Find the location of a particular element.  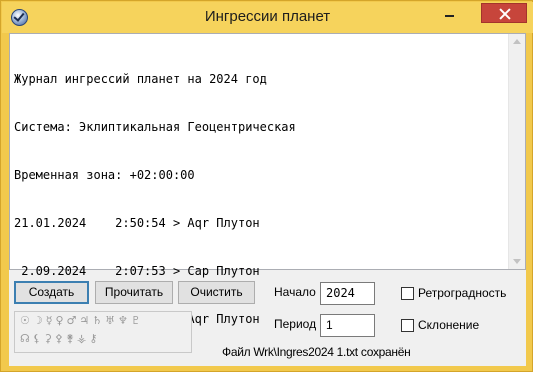

scroll-down-arrow-icon is located at coordinates (517, 261).